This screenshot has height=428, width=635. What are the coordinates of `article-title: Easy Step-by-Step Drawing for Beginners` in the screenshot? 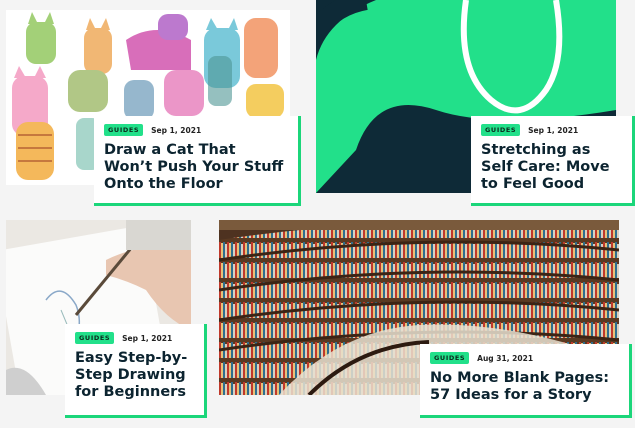 It's located at (134, 375).